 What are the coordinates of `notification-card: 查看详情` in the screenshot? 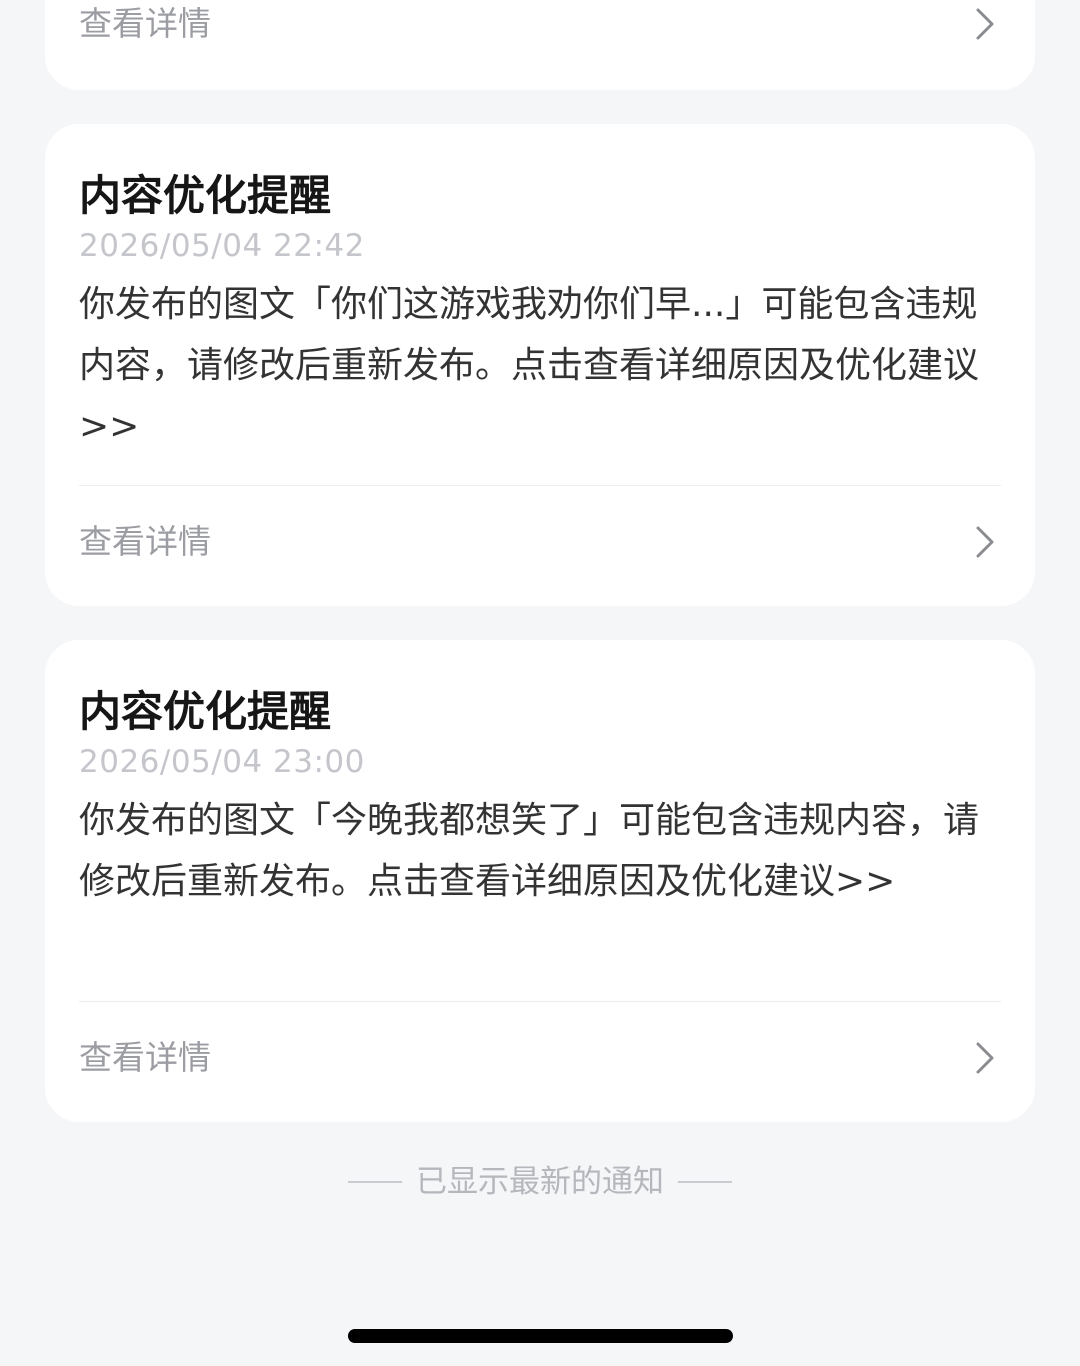 It's located at (540, 45).